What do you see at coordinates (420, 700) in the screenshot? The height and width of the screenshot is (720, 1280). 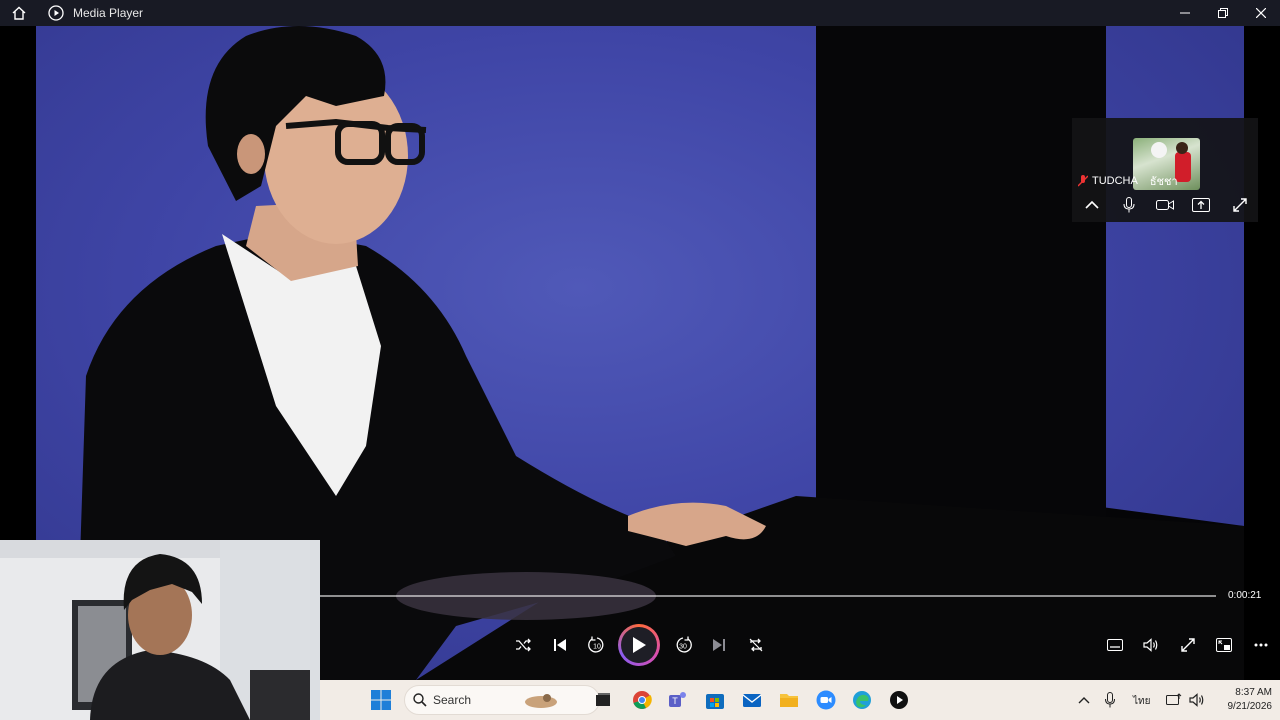 I see `search-icon` at bounding box center [420, 700].